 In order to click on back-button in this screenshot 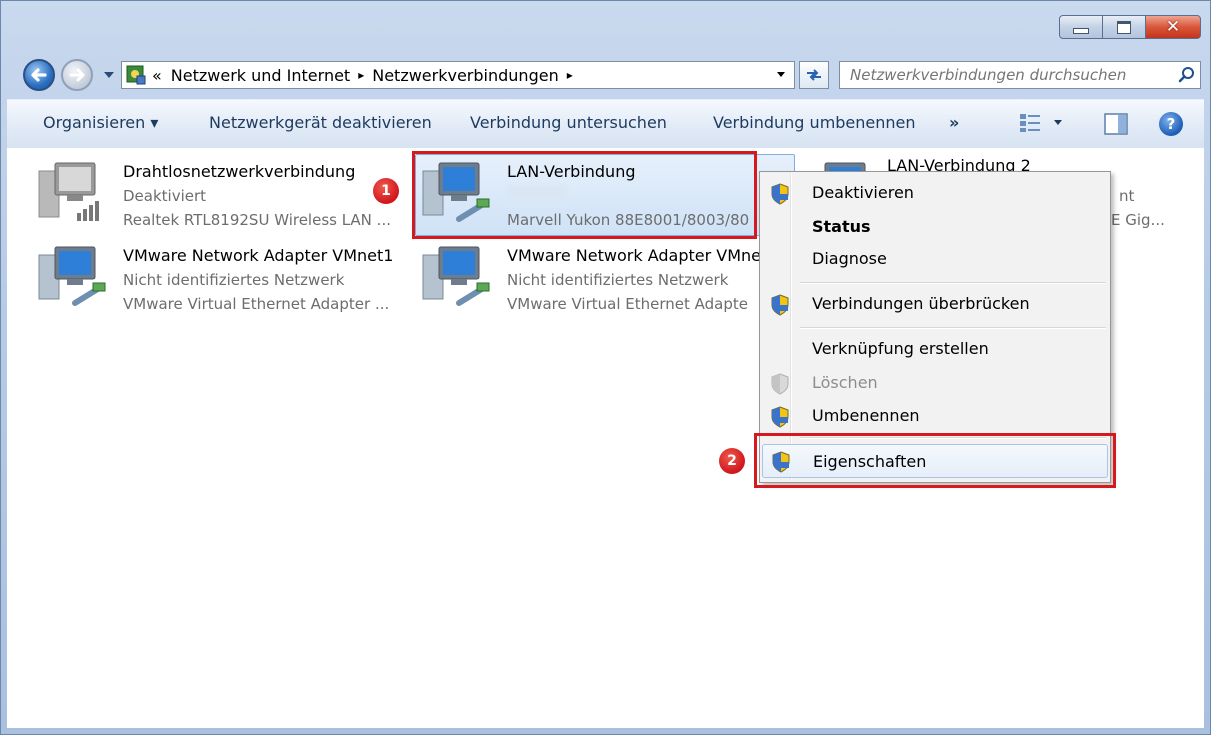, I will do `click(39, 75)`.